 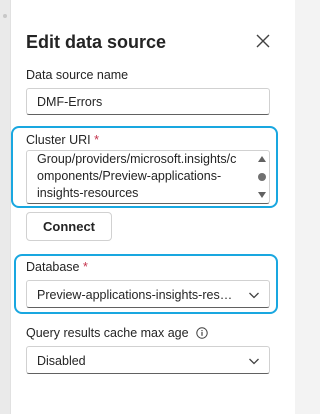 I want to click on database-label-text: Database, so click(x=53, y=267).